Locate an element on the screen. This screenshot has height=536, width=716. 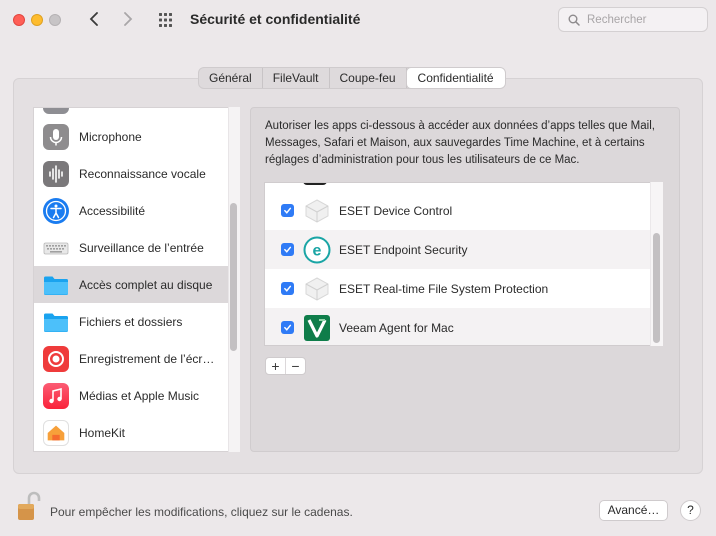
veeam-icon is located at coordinates (317, 328).